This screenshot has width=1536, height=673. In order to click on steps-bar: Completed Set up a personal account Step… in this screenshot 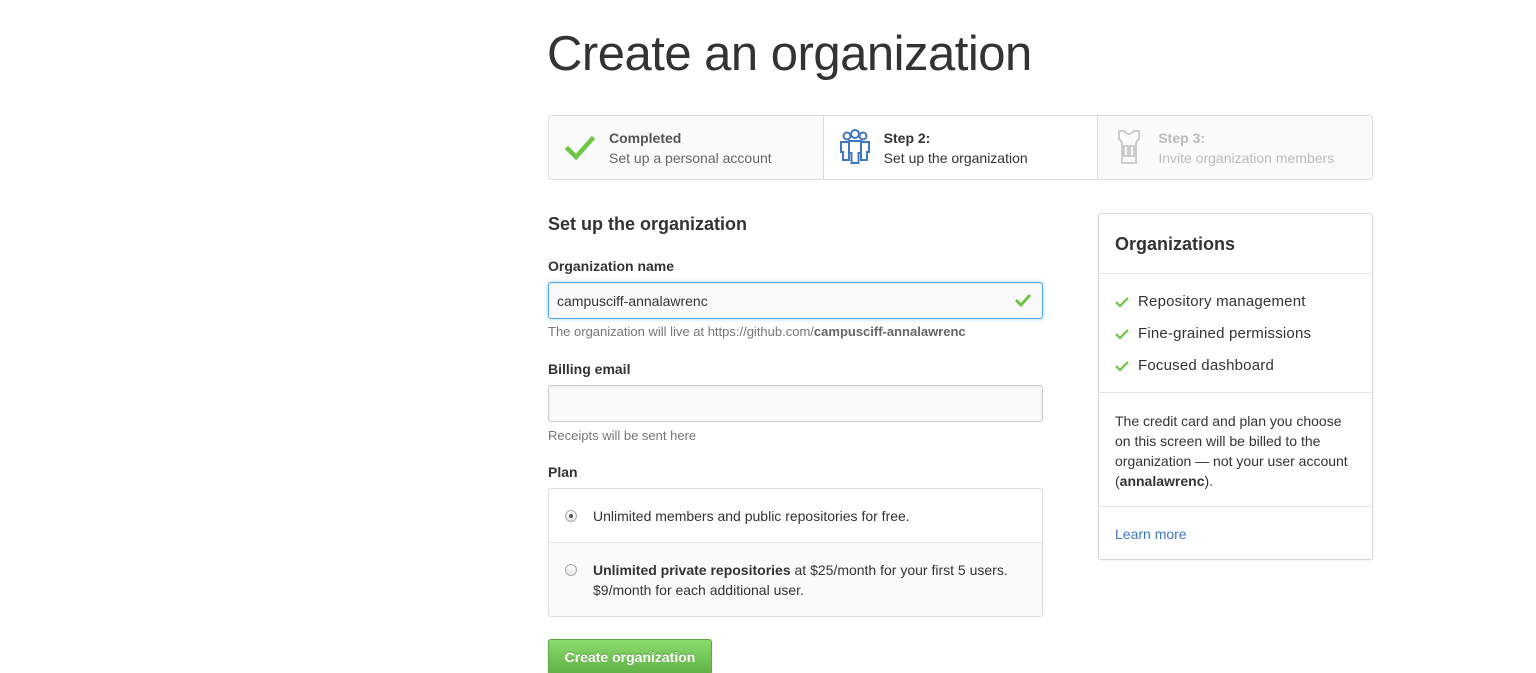, I will do `click(960, 147)`.